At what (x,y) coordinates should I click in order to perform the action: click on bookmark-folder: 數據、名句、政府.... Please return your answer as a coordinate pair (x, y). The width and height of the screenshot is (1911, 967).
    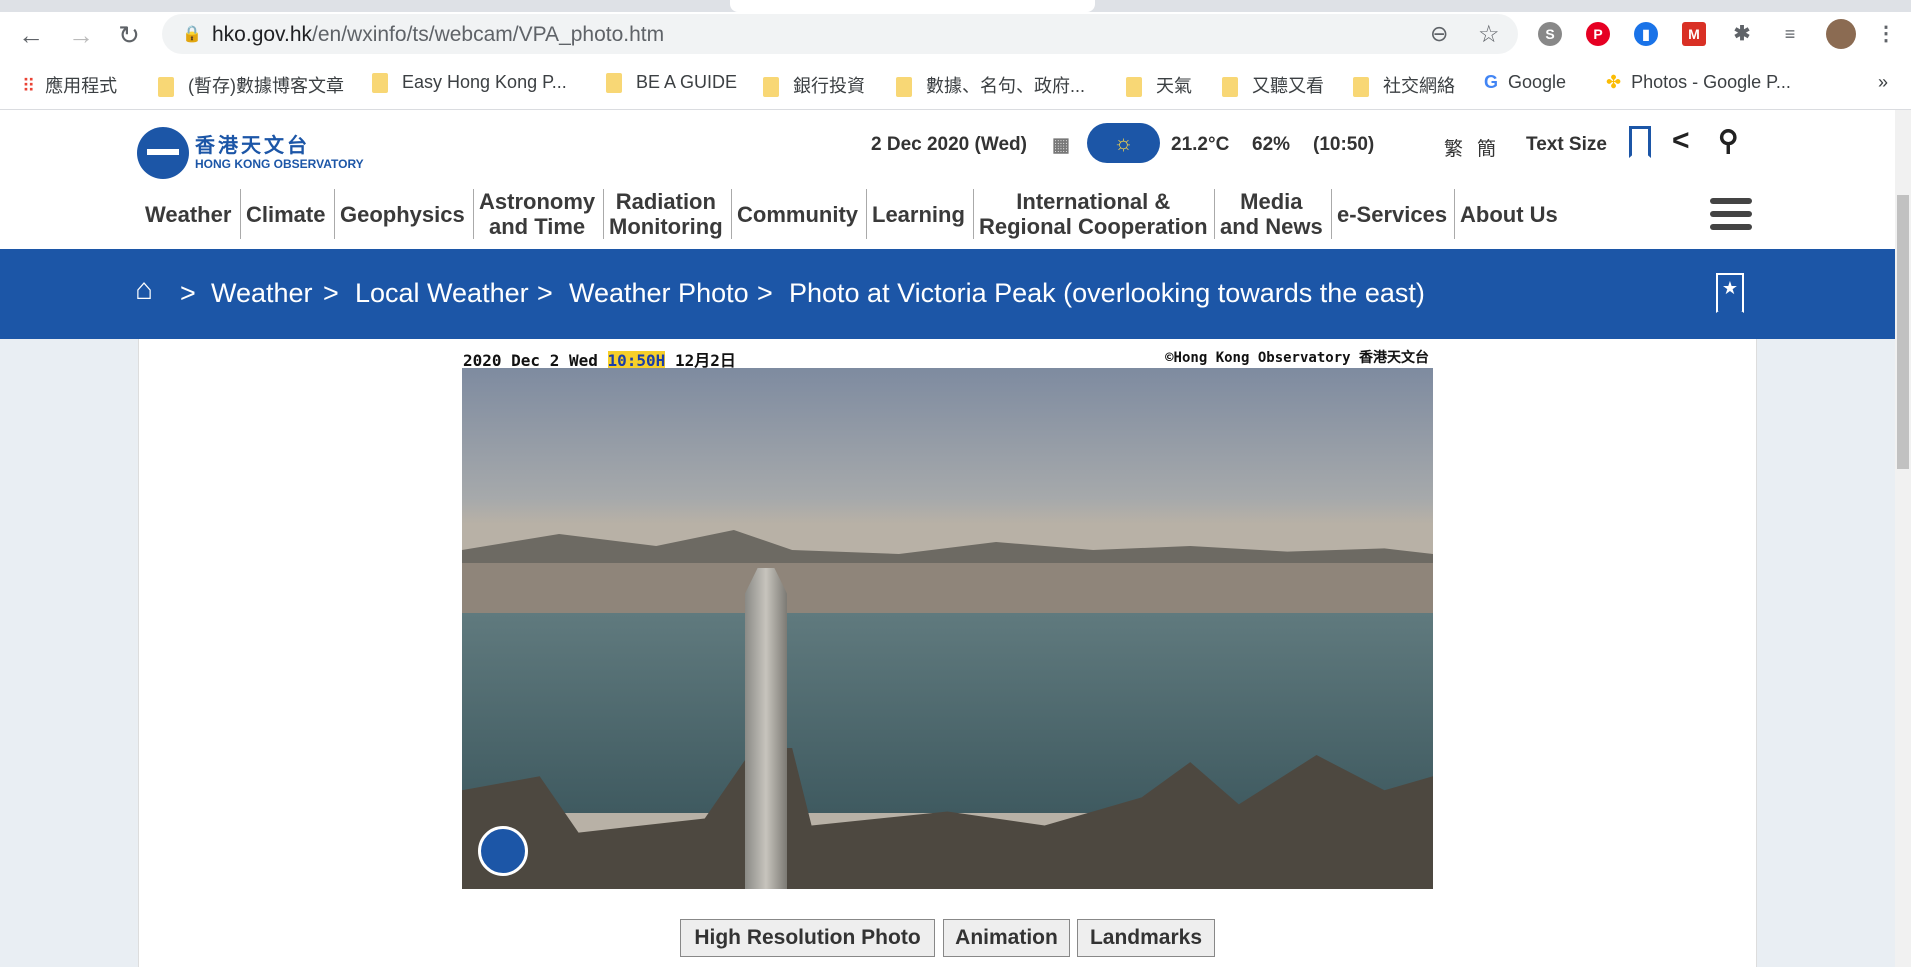
    Looking at the image, I should click on (990, 85).